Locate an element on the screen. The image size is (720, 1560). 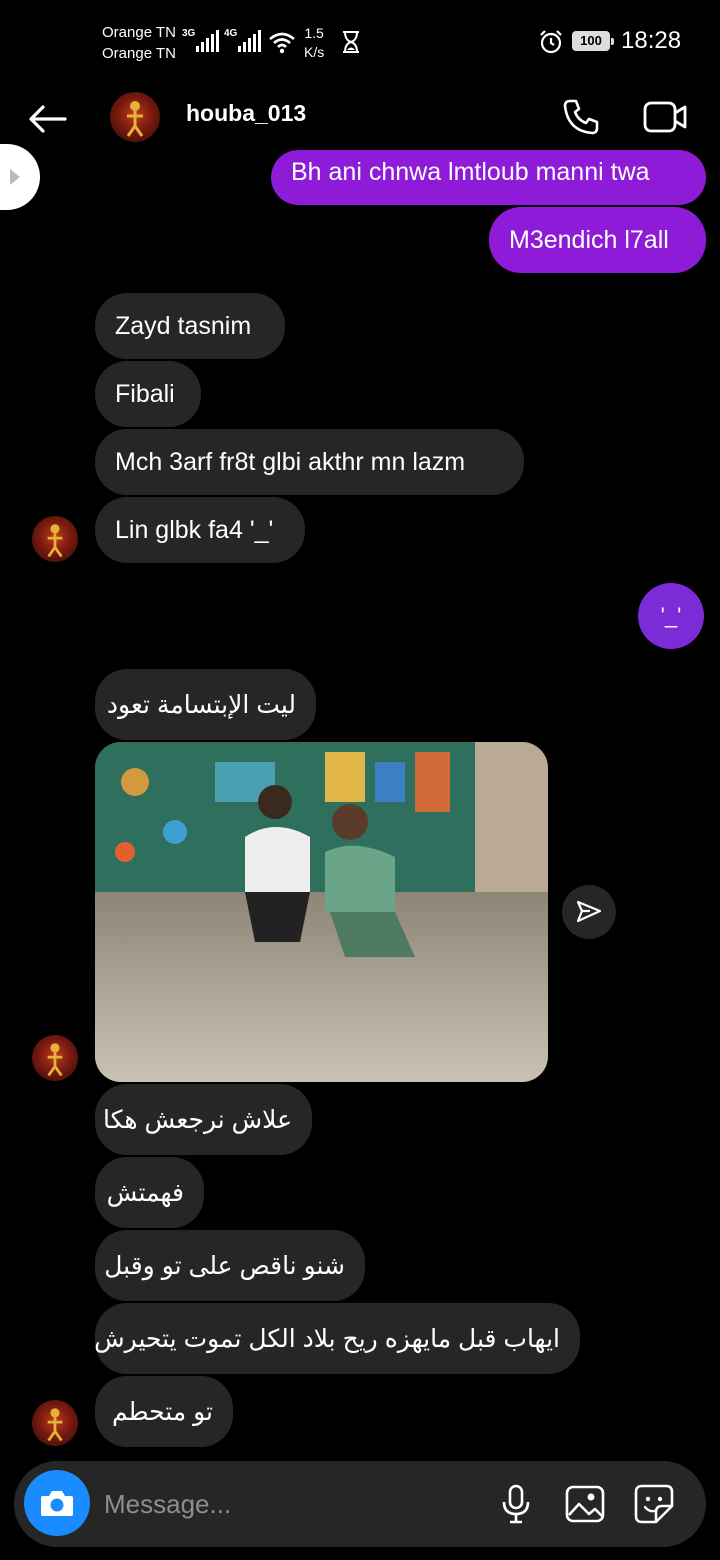
share-photo-button is located at coordinates (589, 912).